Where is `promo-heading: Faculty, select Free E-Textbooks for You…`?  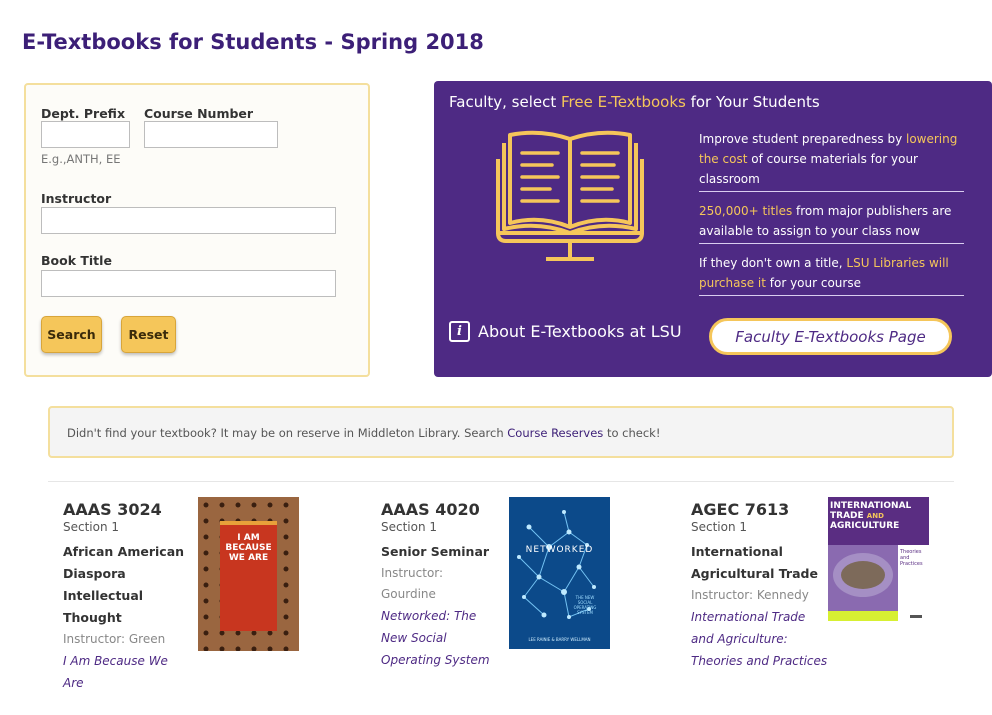 promo-heading: Faculty, select Free E-Textbooks for You… is located at coordinates (634, 102).